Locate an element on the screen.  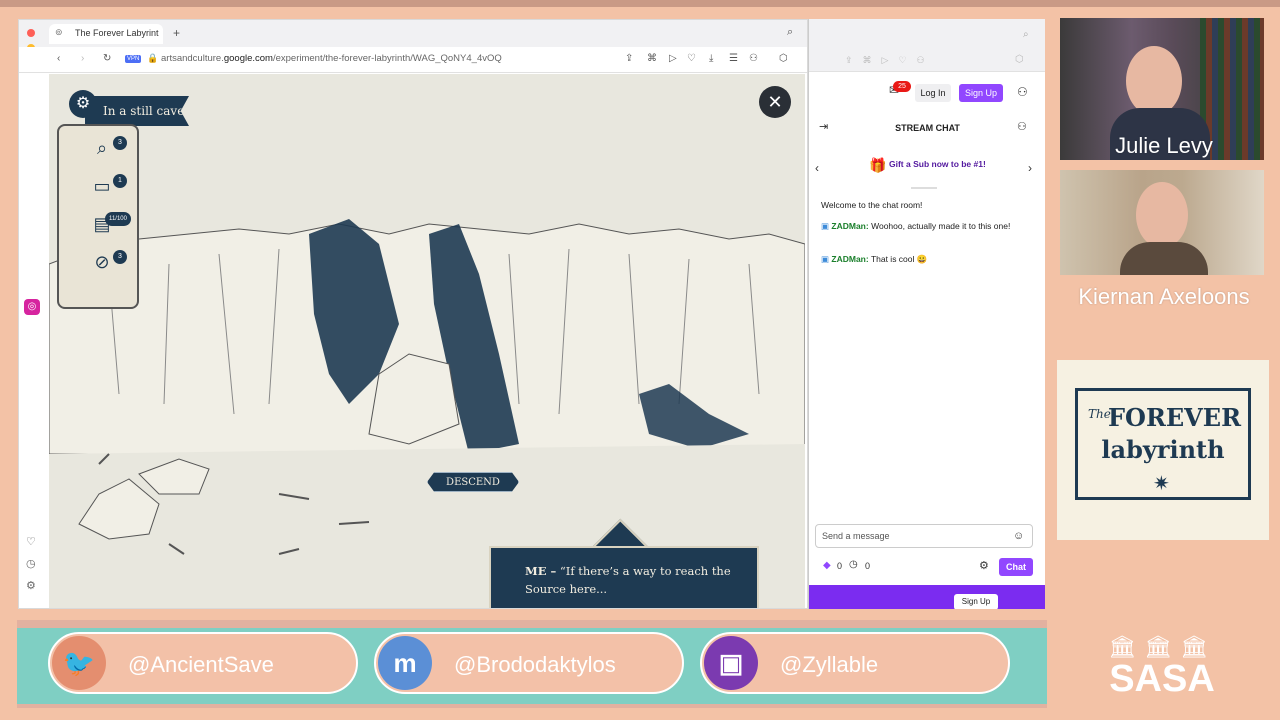
twitch-handle: @Zyllable is located at coordinates (829, 664).